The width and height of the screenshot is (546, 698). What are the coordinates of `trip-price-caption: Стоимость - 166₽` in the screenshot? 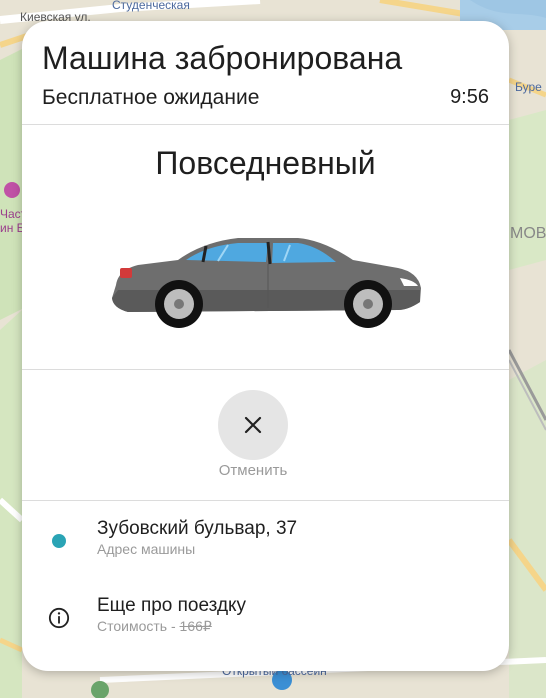 It's located at (154, 626).